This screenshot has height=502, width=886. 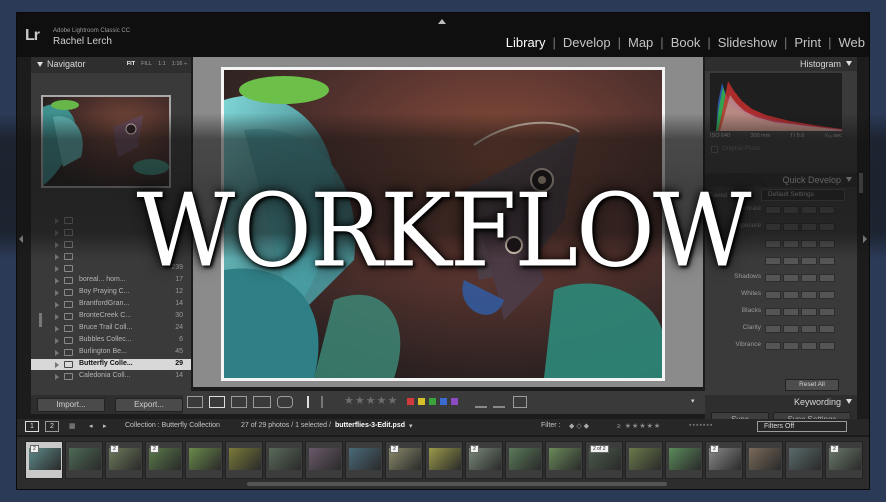 What do you see at coordinates (285, 402) in the screenshot?
I see `people-view-icon` at bounding box center [285, 402].